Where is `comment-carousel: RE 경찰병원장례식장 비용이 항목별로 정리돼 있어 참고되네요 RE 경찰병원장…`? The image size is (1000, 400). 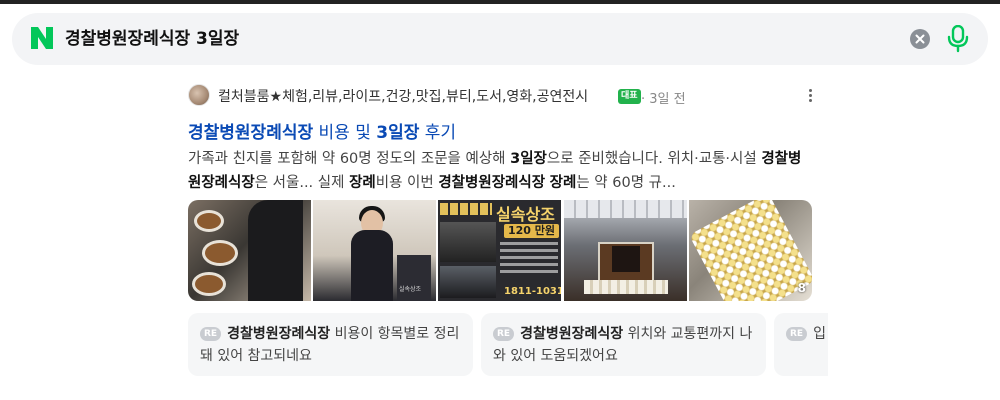
comment-carousel: RE 경찰병원장례식장 비용이 항목별로 정리돼 있어 참고되네요 RE 경찰병원장… is located at coordinates (508, 344).